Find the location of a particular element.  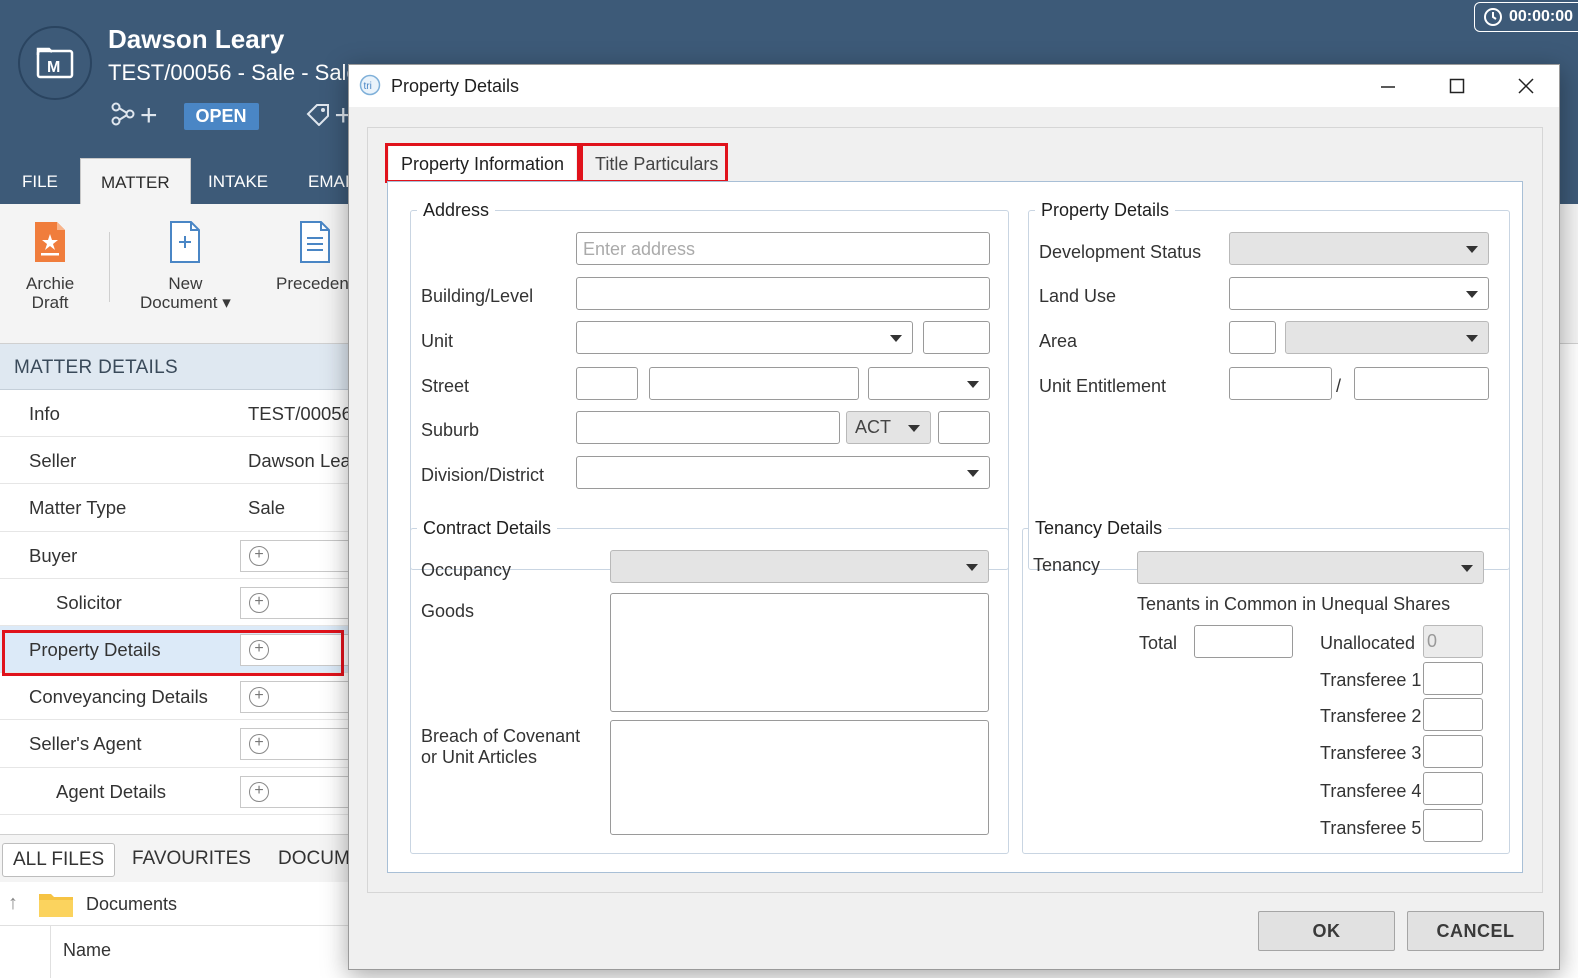

maximize-icon is located at coordinates (1457, 86).